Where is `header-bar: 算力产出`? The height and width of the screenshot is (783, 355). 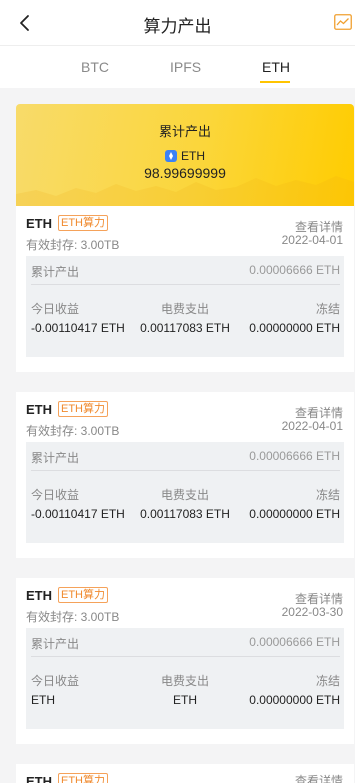
header-bar: 算力产出 is located at coordinates (177, 23).